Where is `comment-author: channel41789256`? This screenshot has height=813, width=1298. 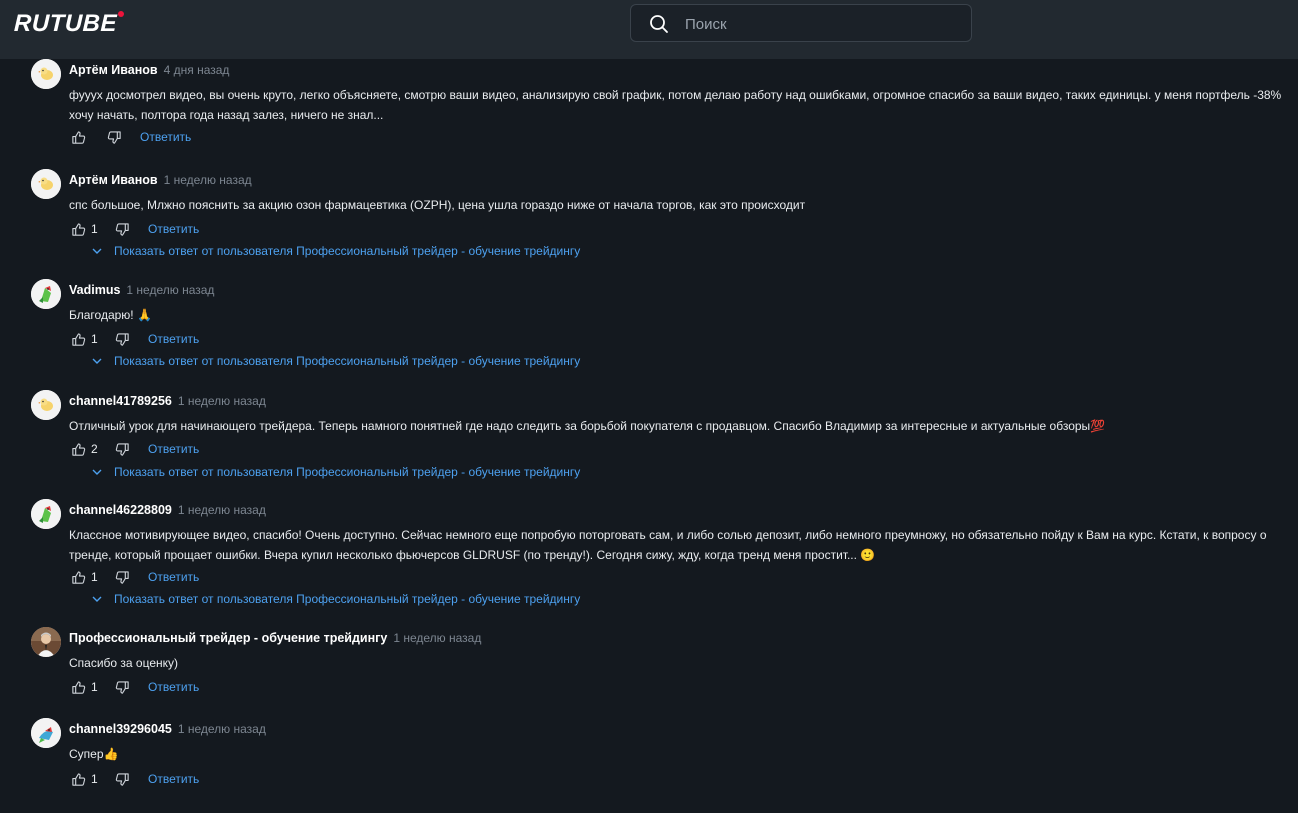 comment-author: channel41789256 is located at coordinates (120, 401).